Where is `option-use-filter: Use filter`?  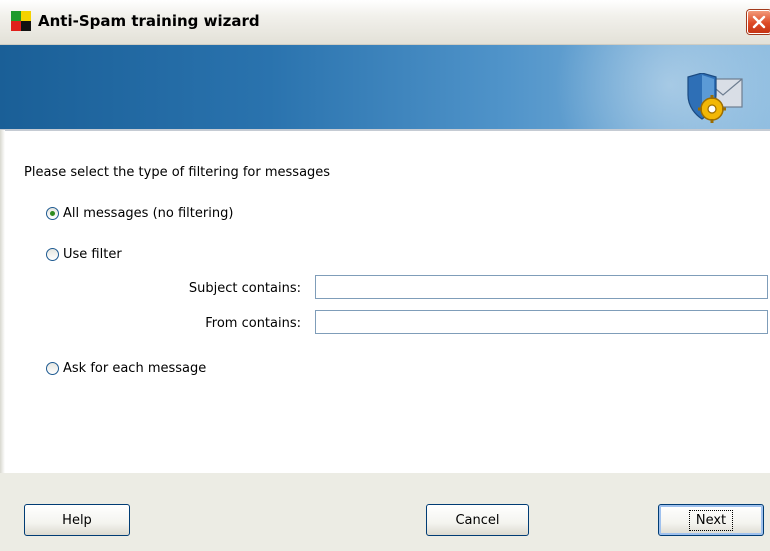 option-use-filter: Use filter is located at coordinates (84, 254).